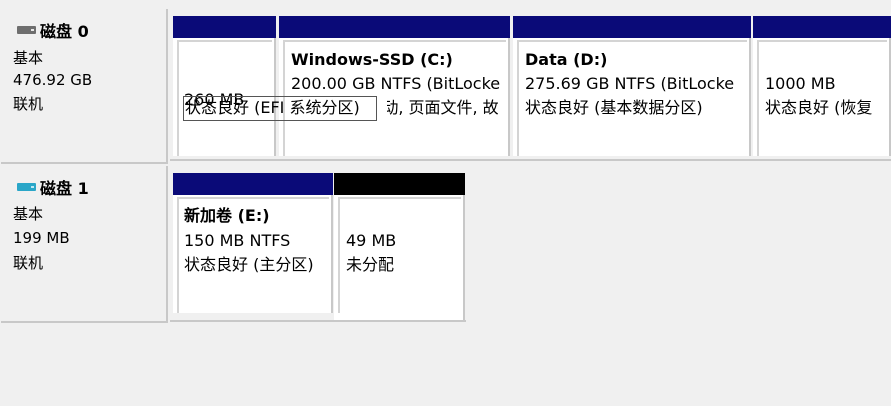 This screenshot has width=891, height=406. I want to click on disk-1-size: 199 MB, so click(41, 238).